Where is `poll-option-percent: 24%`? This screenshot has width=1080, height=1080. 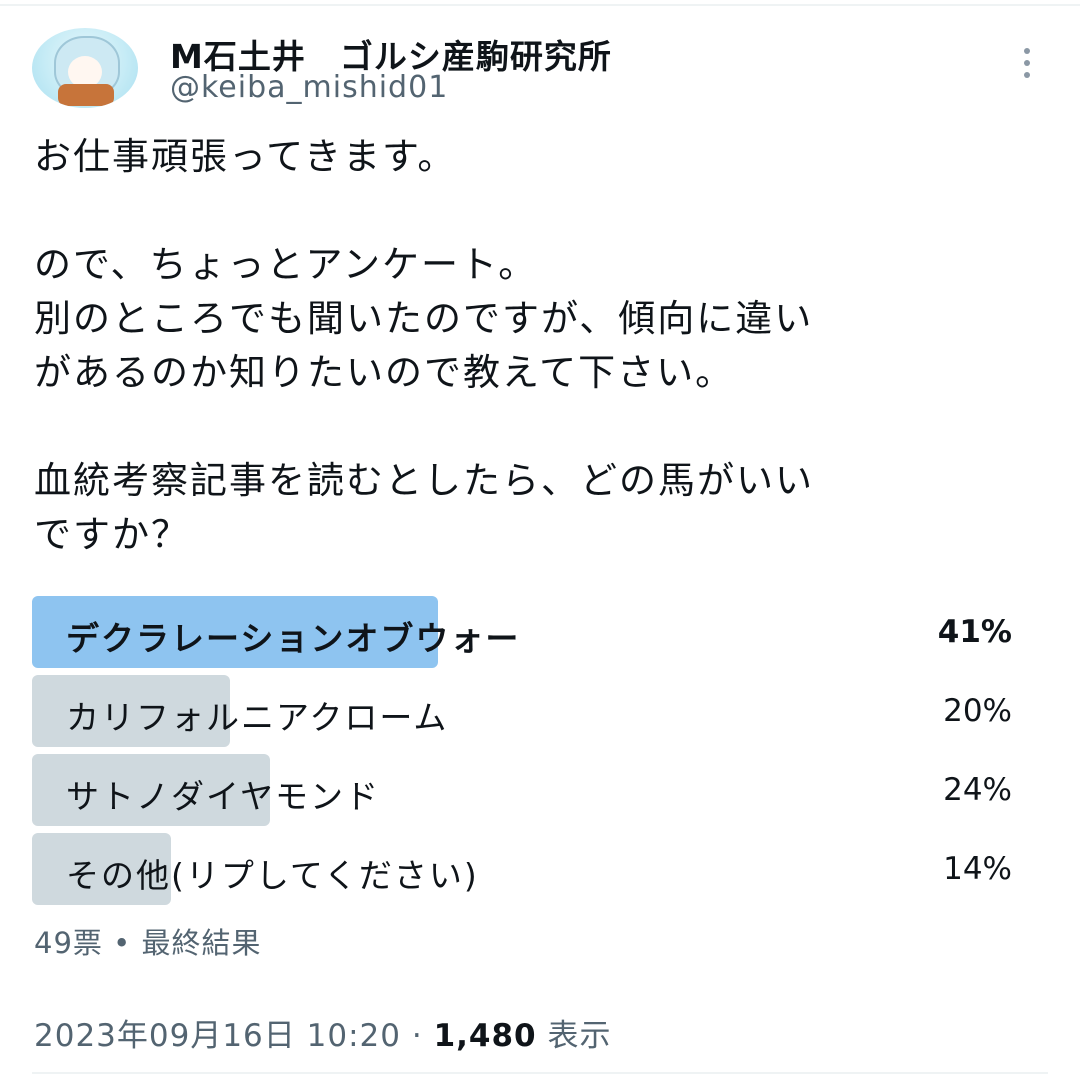 poll-option-percent: 24% is located at coordinates (977, 790).